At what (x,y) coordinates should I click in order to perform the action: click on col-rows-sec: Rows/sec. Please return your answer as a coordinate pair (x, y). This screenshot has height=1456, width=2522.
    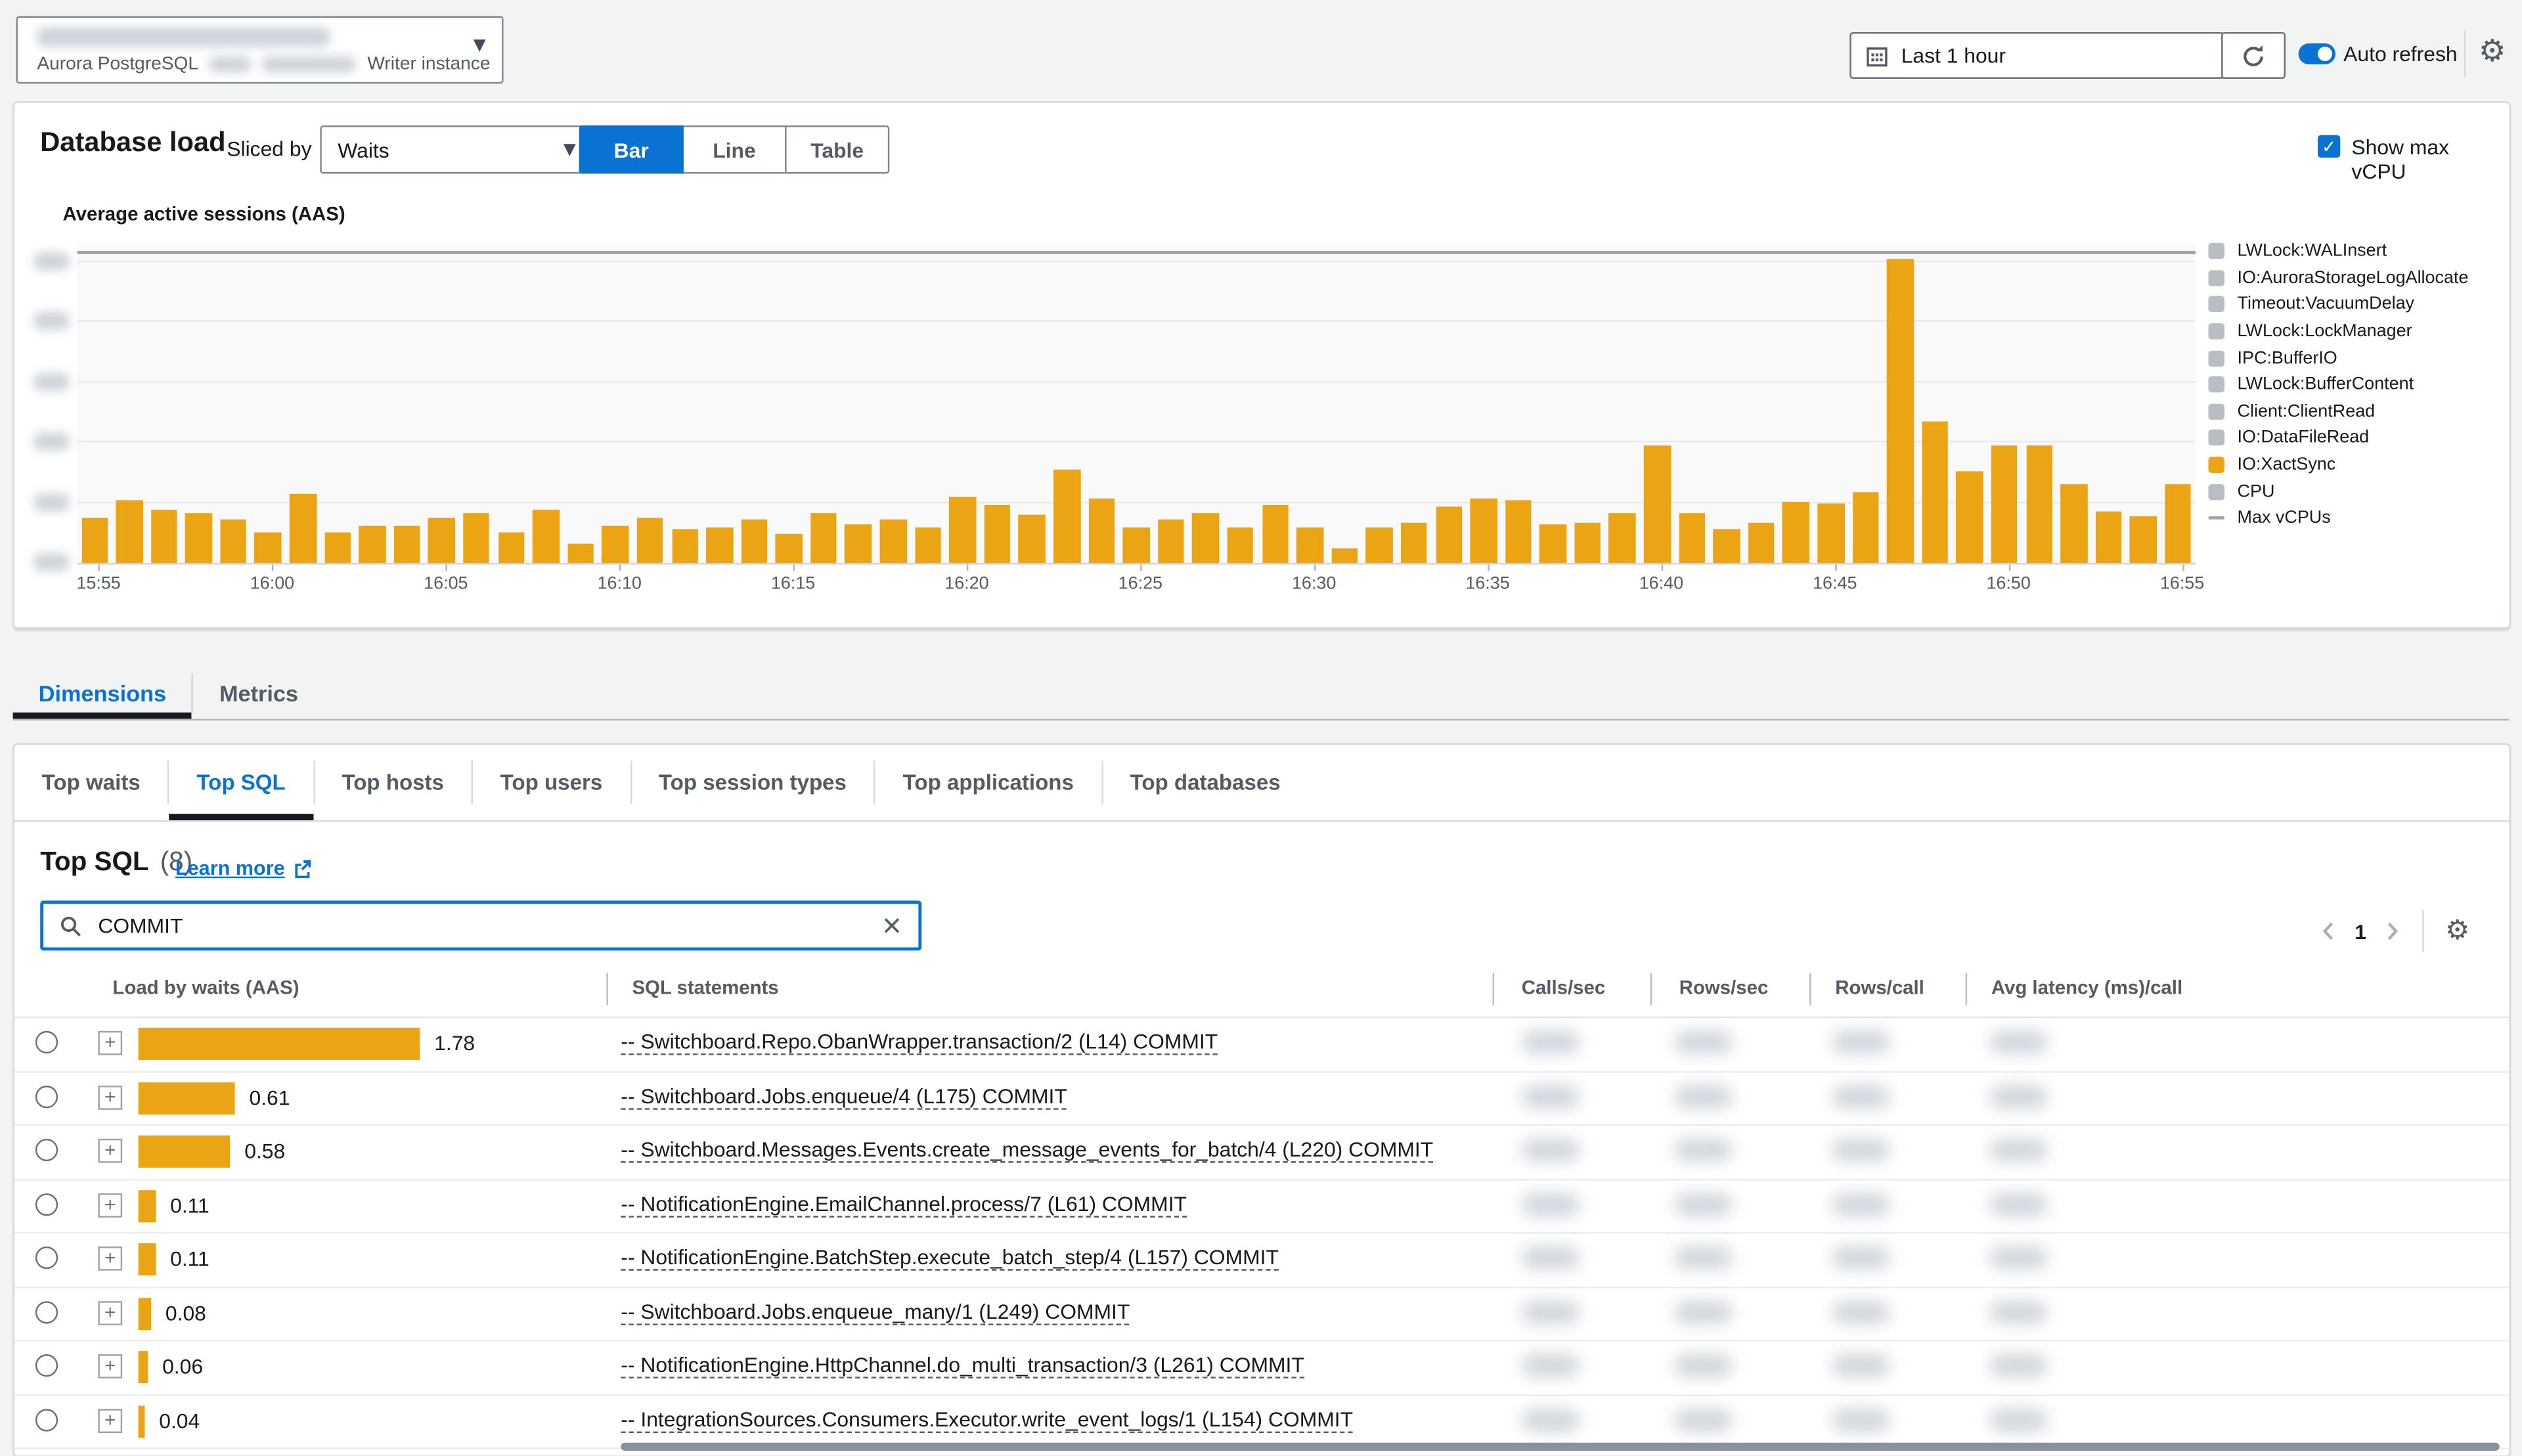
    Looking at the image, I should click on (1724, 988).